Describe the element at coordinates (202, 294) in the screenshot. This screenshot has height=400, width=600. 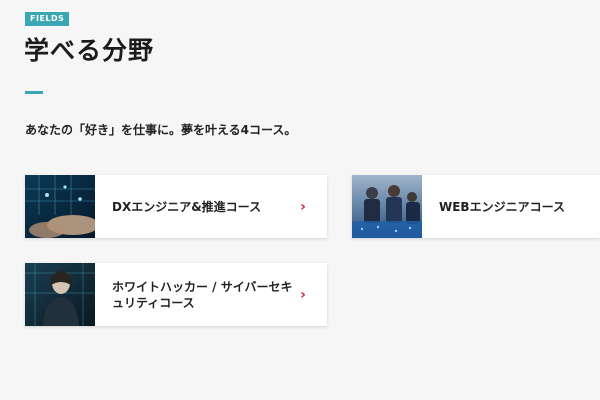
I see `course-label-security: ホワイトハッカー / サイバーセキュリティコース` at that location.